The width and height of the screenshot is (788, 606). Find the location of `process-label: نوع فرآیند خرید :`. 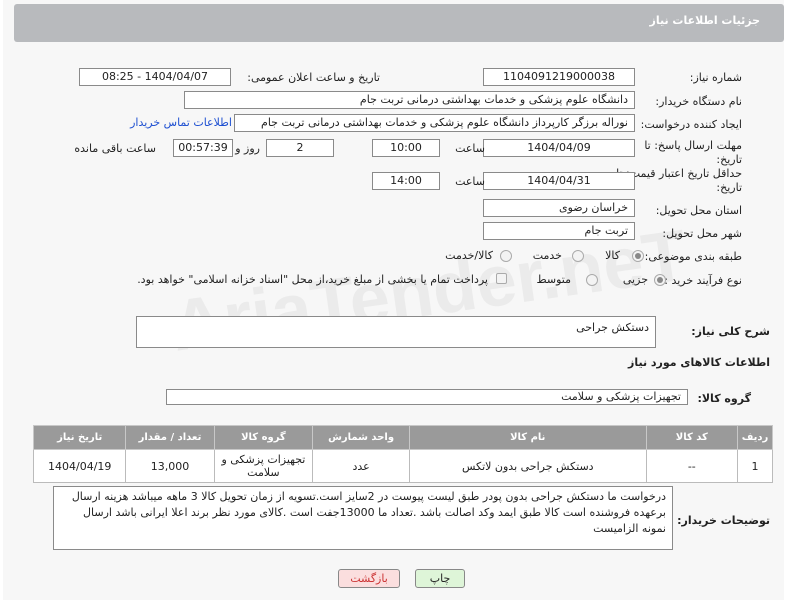

process-label: نوع فرآیند خرید : is located at coordinates (703, 280).